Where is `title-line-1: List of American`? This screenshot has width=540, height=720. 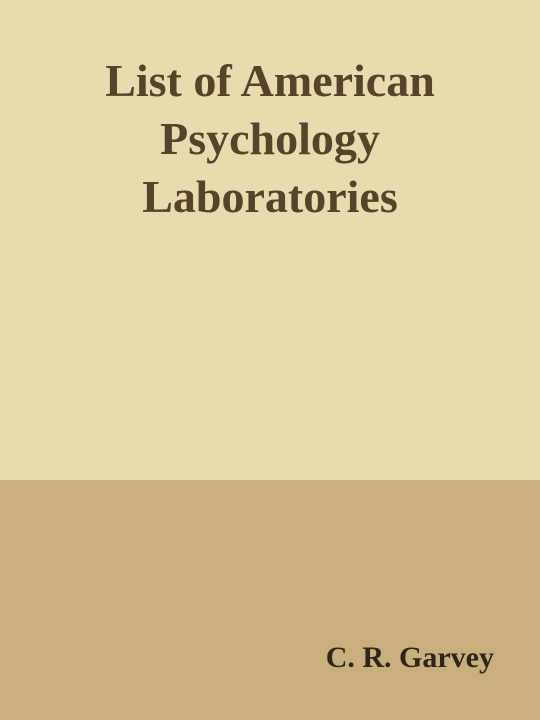
title-line-1: List of American is located at coordinates (270, 80).